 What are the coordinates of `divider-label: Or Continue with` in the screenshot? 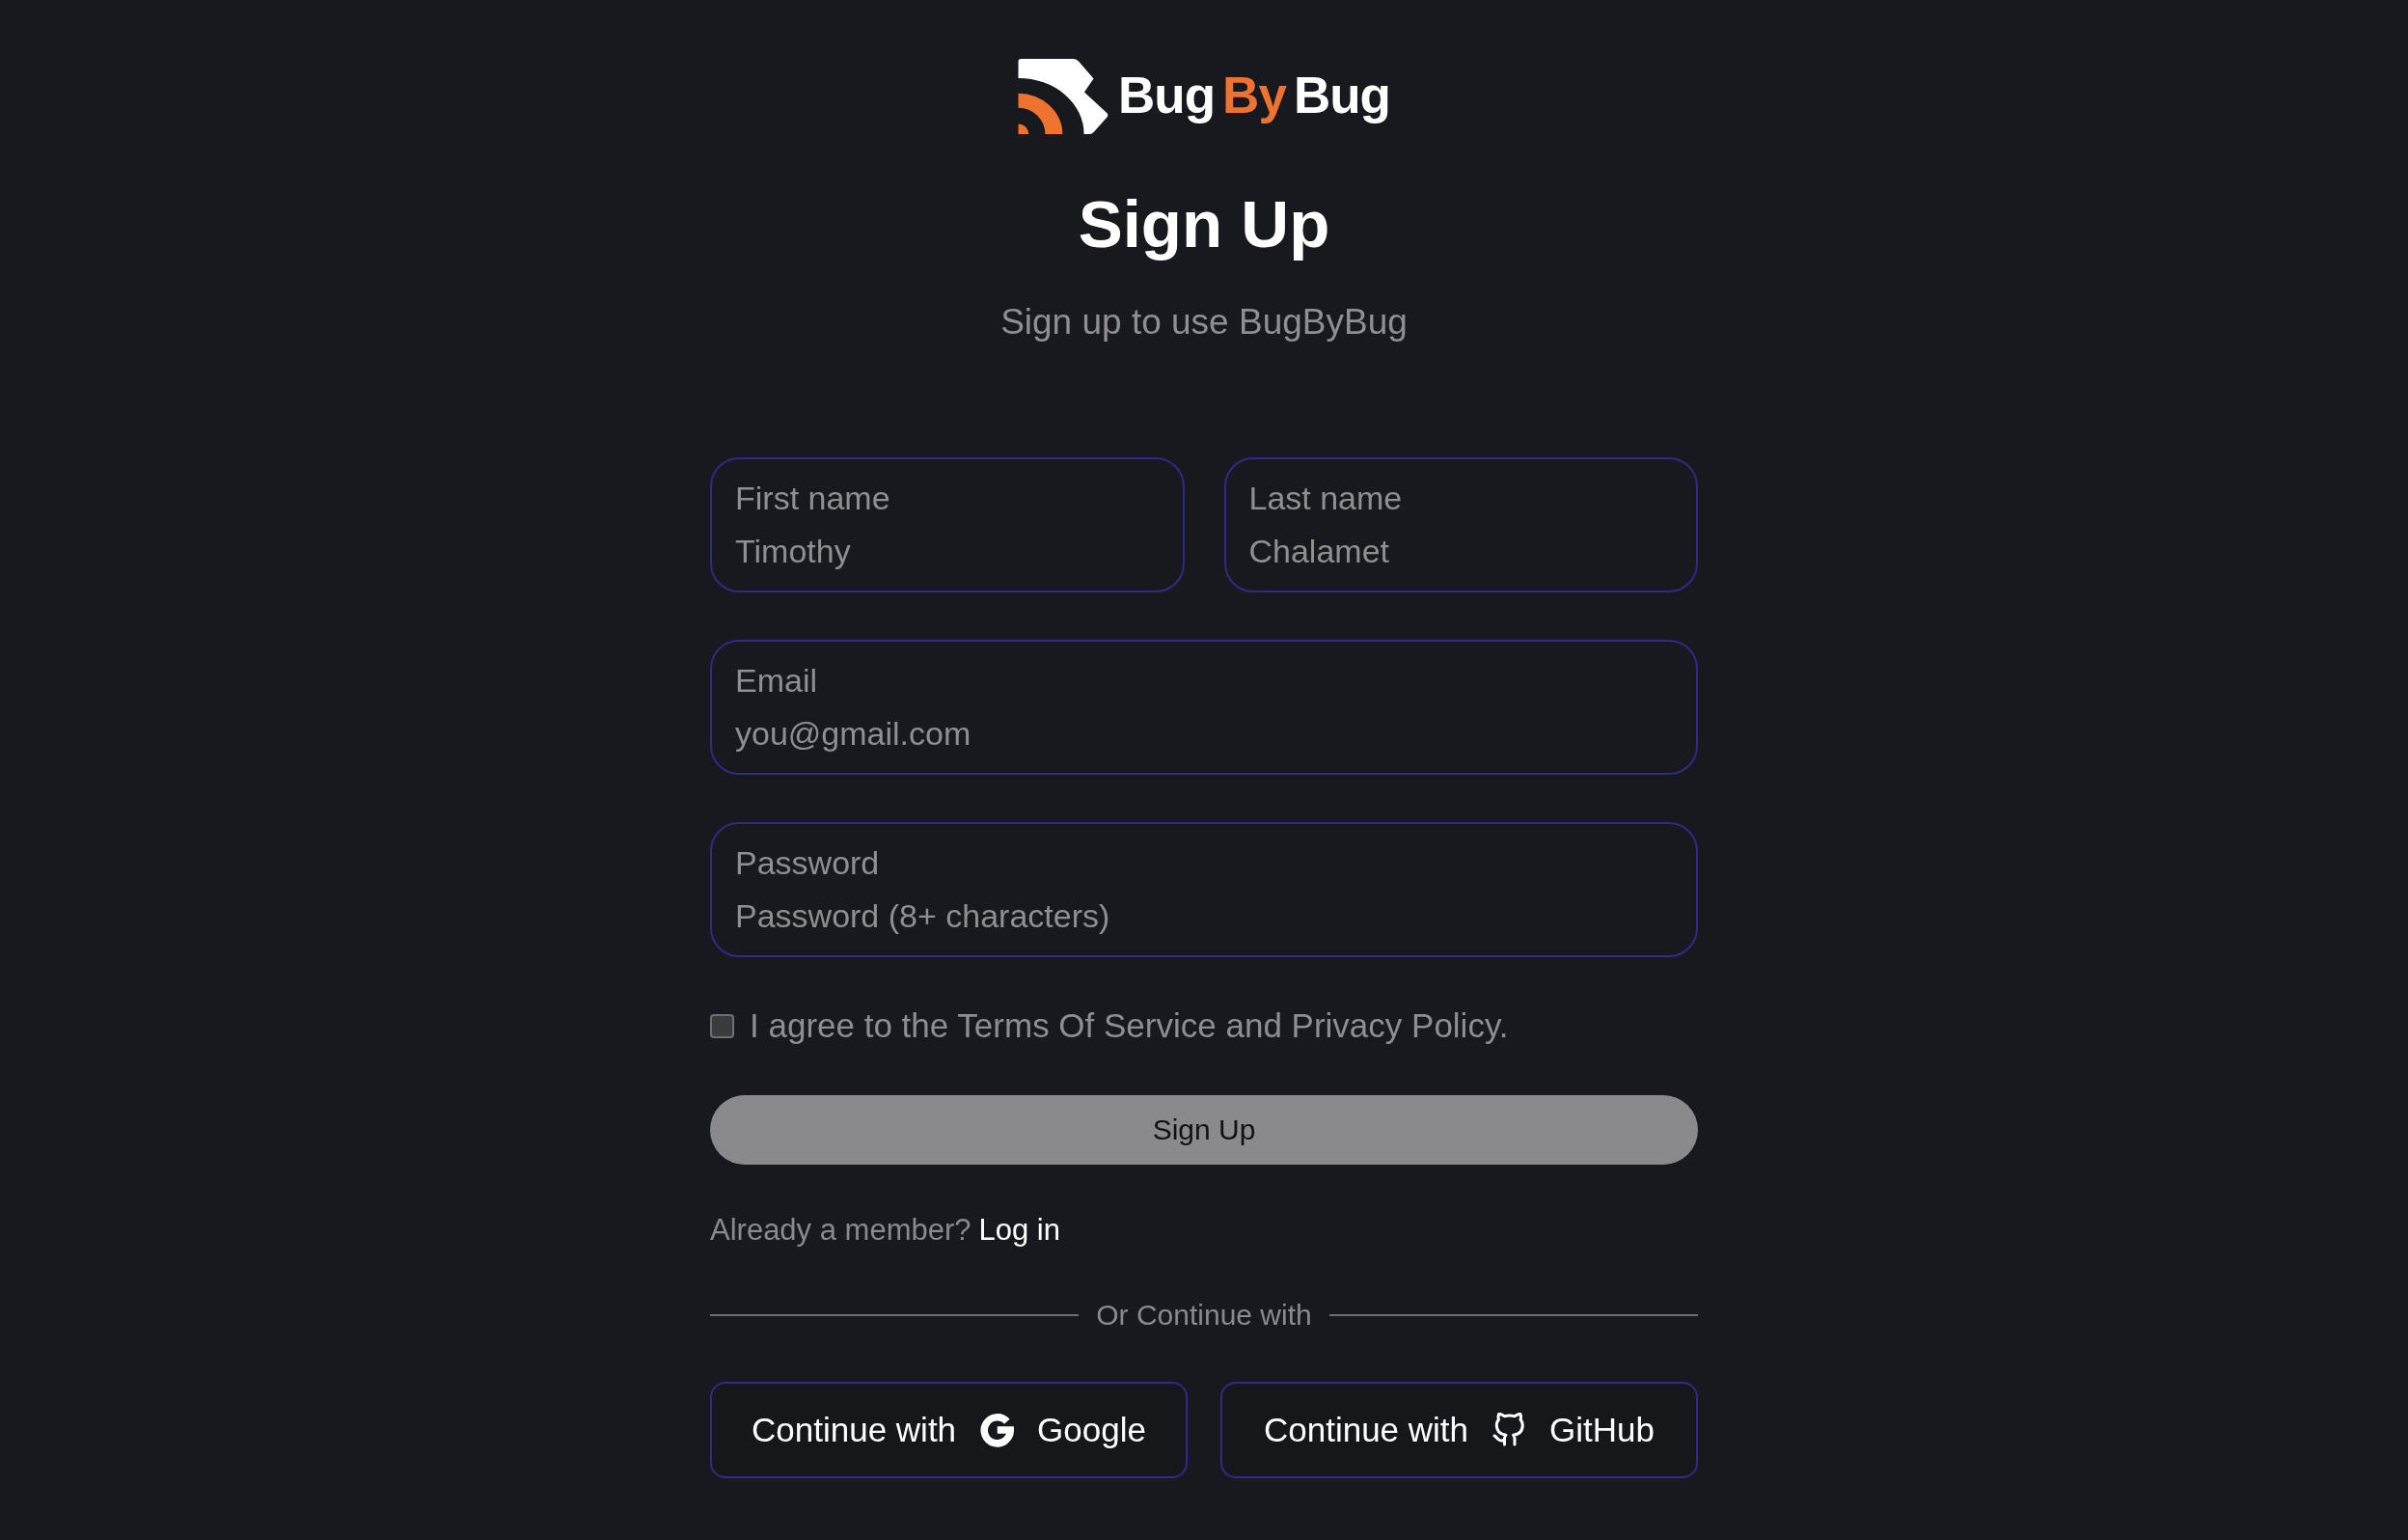 It's located at (1204, 1315).